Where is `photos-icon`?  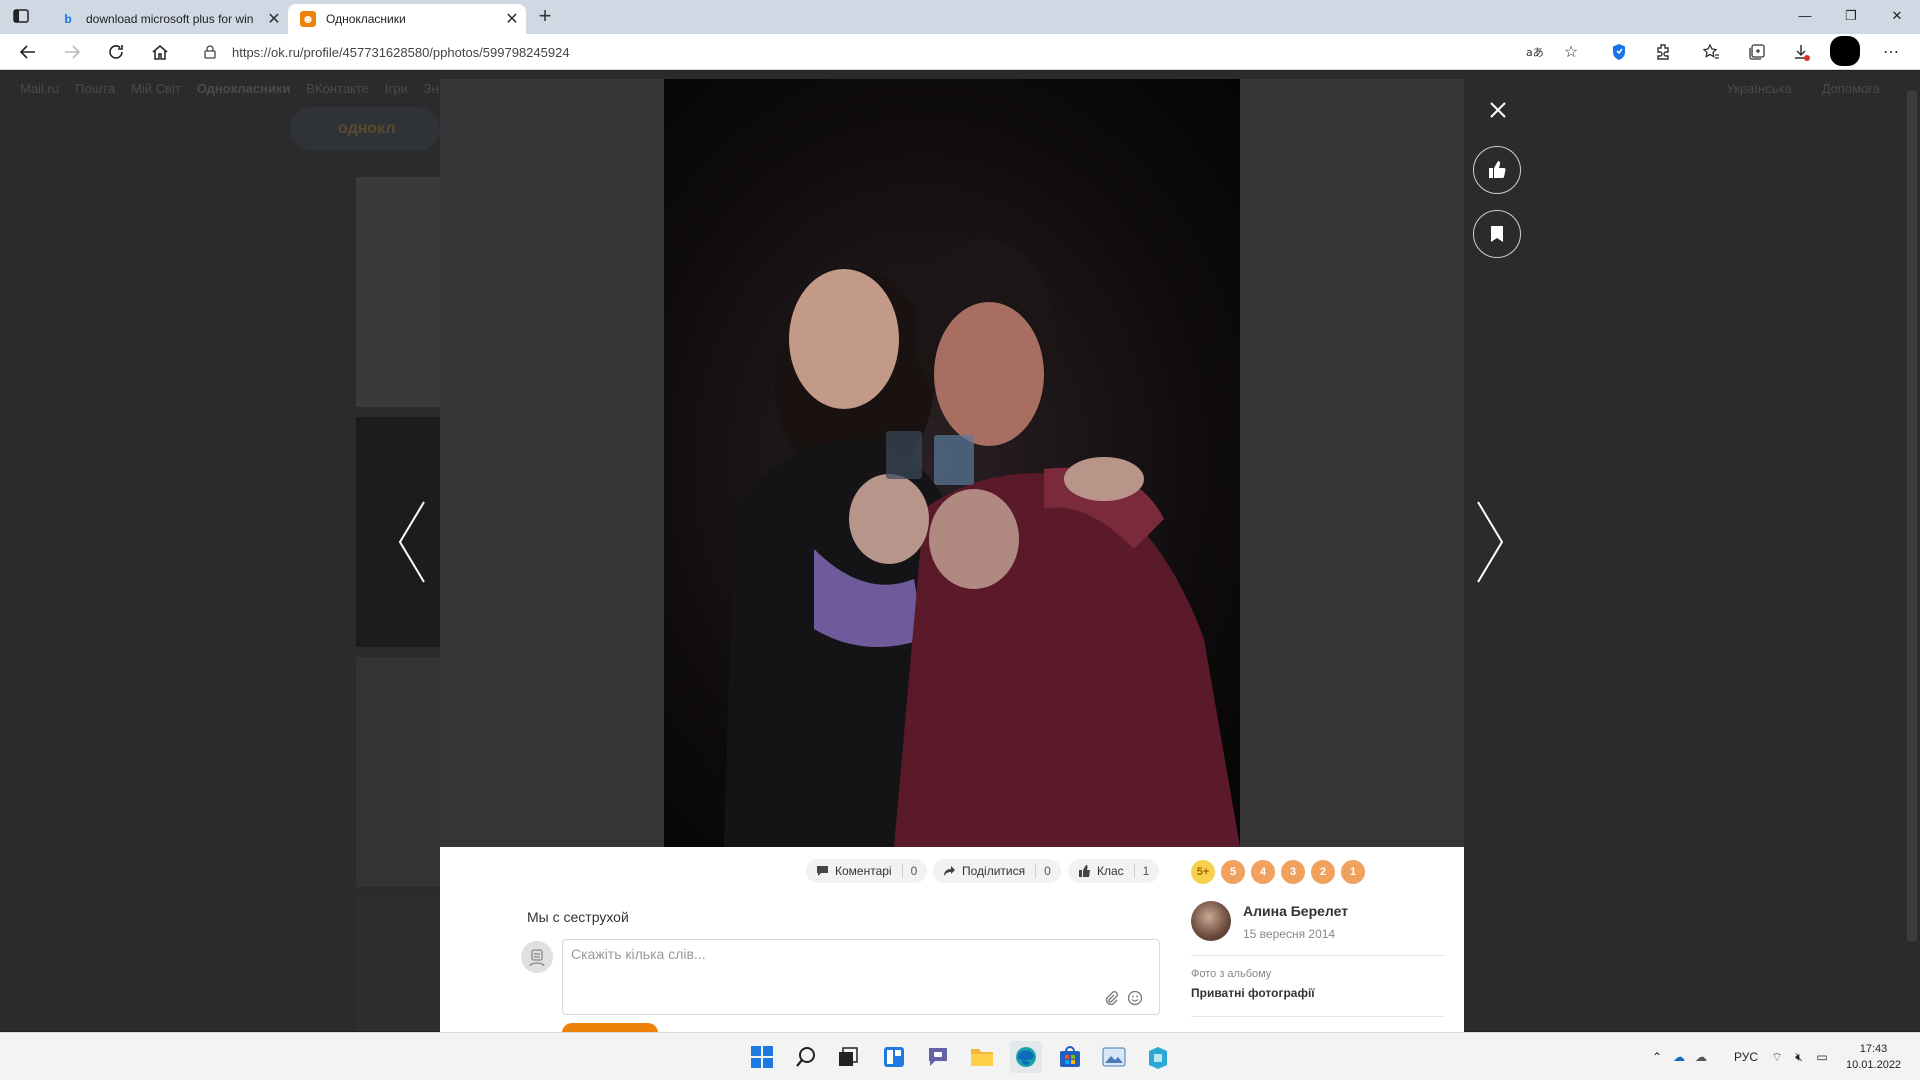 photos-icon is located at coordinates (1114, 1057).